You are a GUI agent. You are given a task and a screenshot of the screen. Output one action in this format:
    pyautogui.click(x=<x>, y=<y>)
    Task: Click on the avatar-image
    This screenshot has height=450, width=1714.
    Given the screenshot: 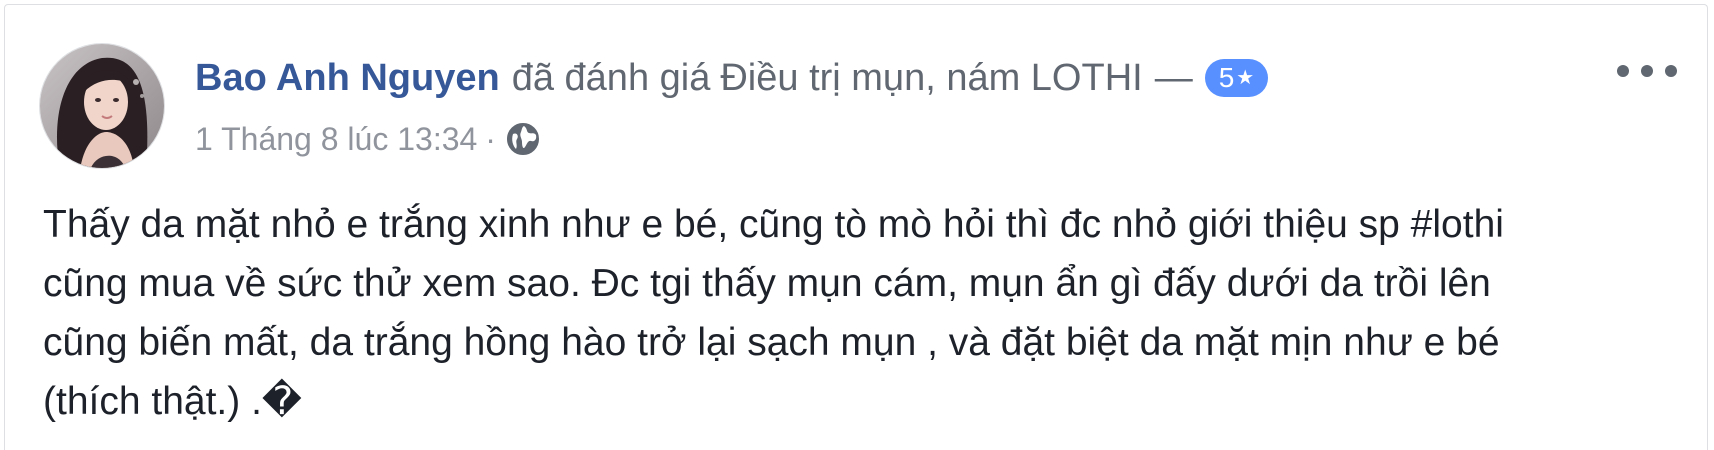 What is the action you would take?
    pyautogui.click(x=102, y=106)
    